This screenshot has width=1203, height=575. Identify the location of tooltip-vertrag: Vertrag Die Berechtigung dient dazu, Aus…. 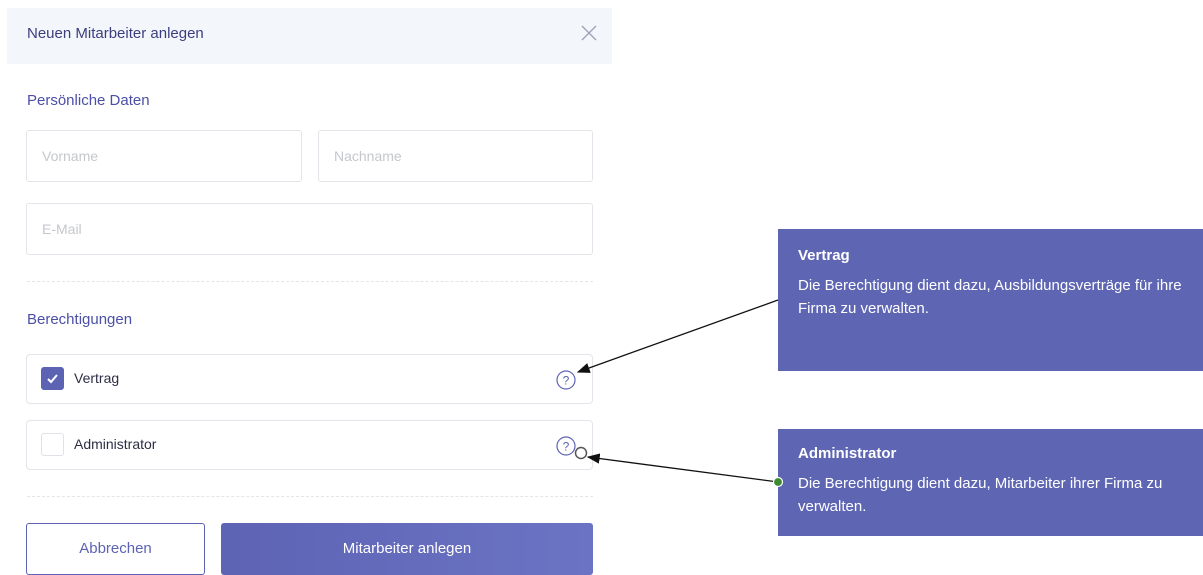
(990, 300).